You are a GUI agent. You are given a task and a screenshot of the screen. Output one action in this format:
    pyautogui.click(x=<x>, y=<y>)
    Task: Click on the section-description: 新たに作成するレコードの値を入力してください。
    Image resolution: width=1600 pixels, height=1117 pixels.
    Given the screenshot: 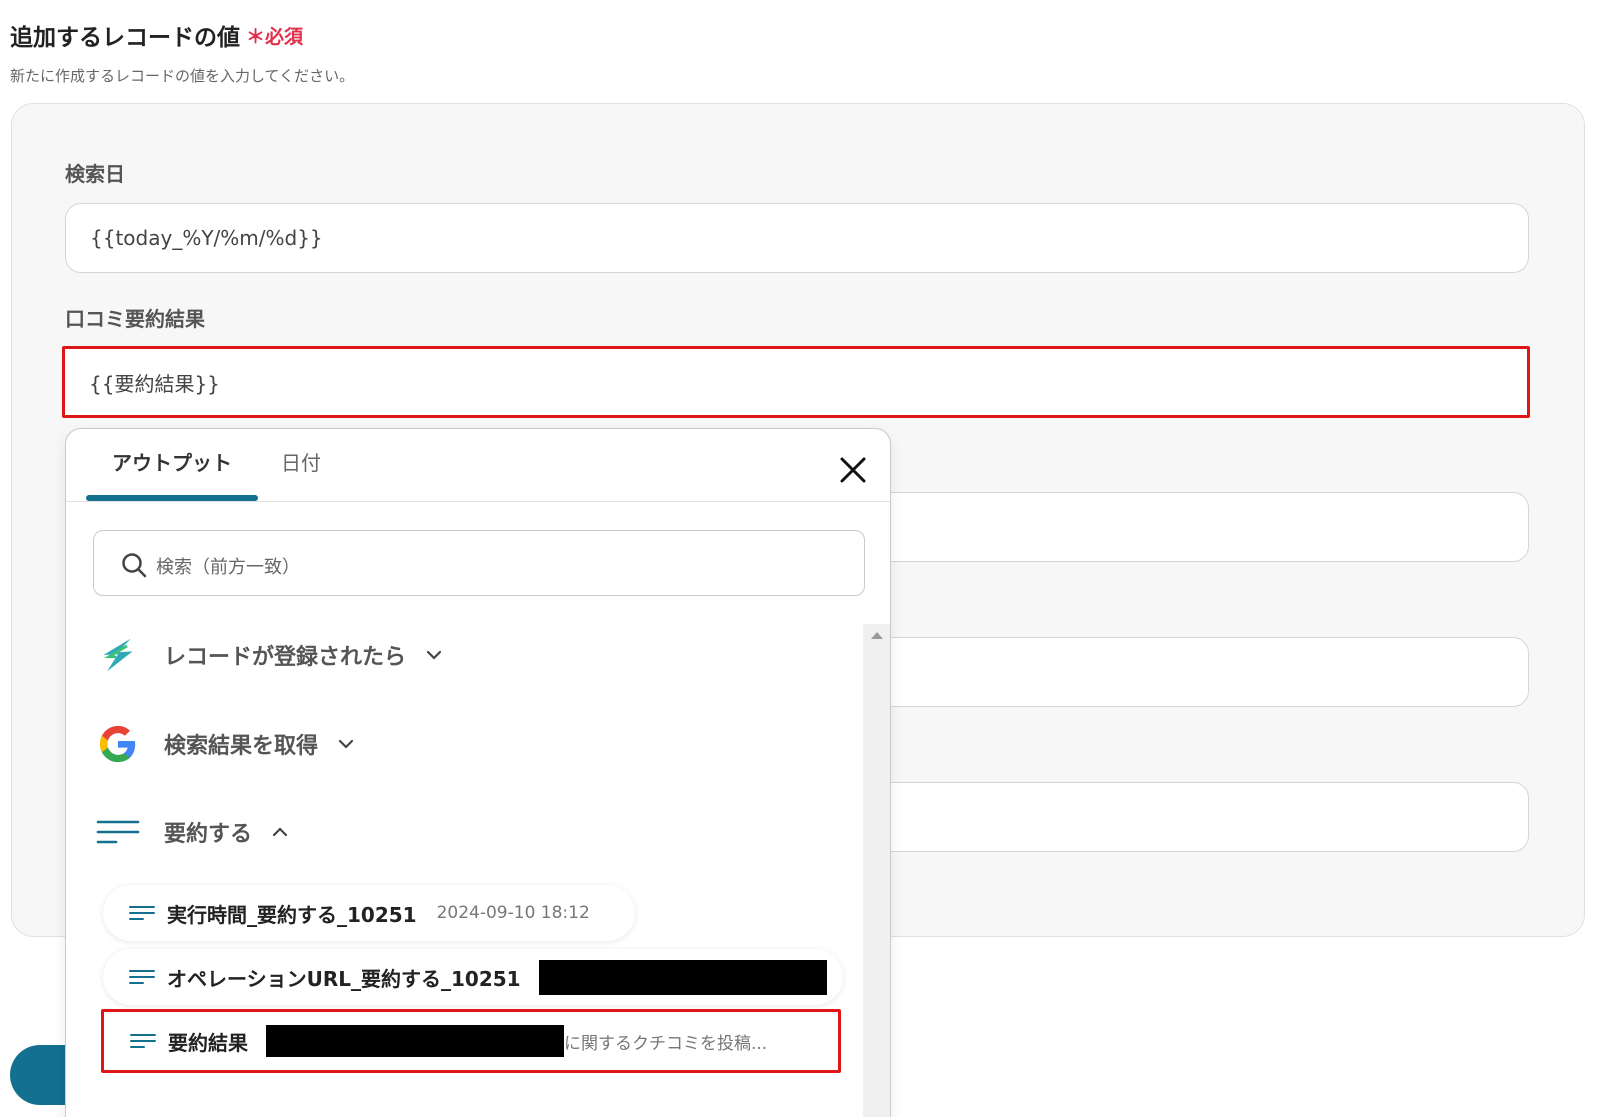 What is the action you would take?
    pyautogui.click(x=182, y=76)
    